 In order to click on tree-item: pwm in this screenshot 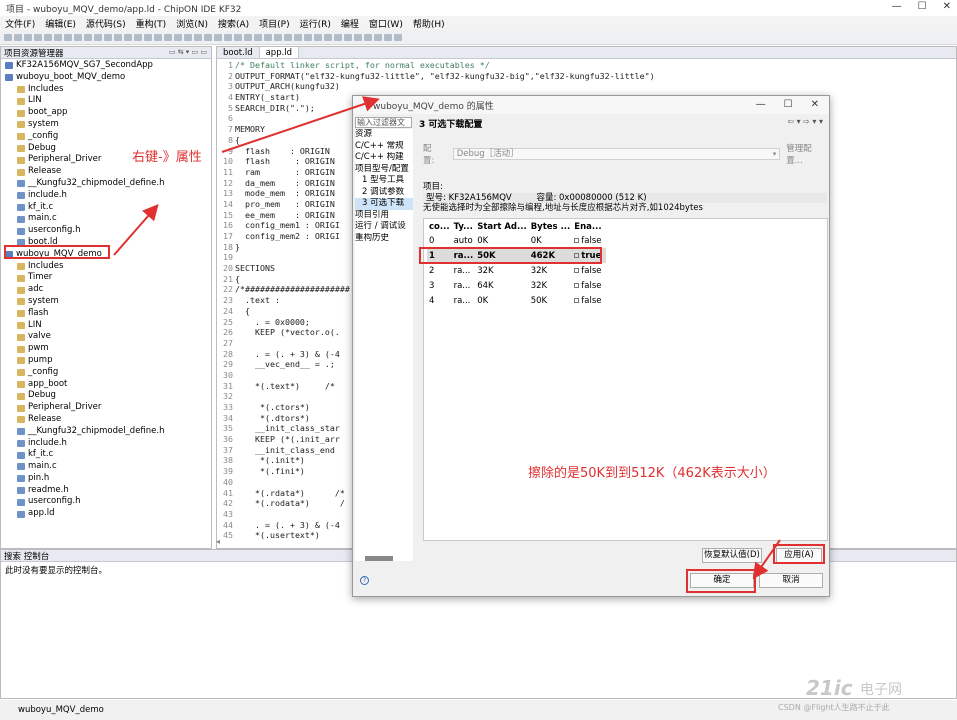, I will do `click(106, 349)`.